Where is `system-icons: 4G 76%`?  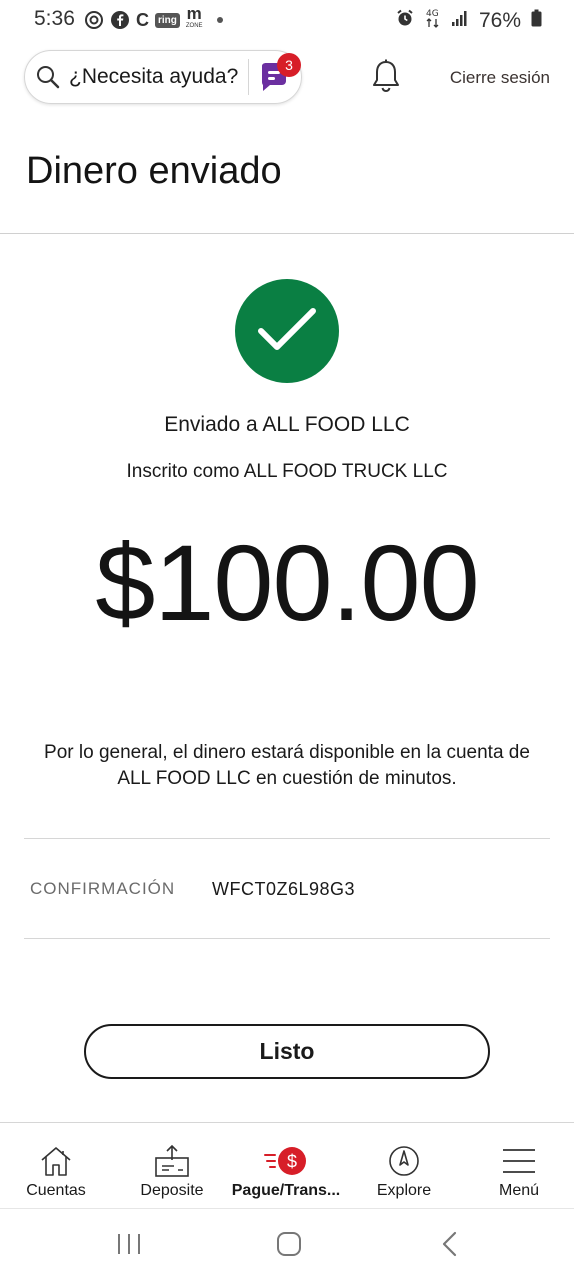
system-icons: 4G 76% is located at coordinates (468, 20).